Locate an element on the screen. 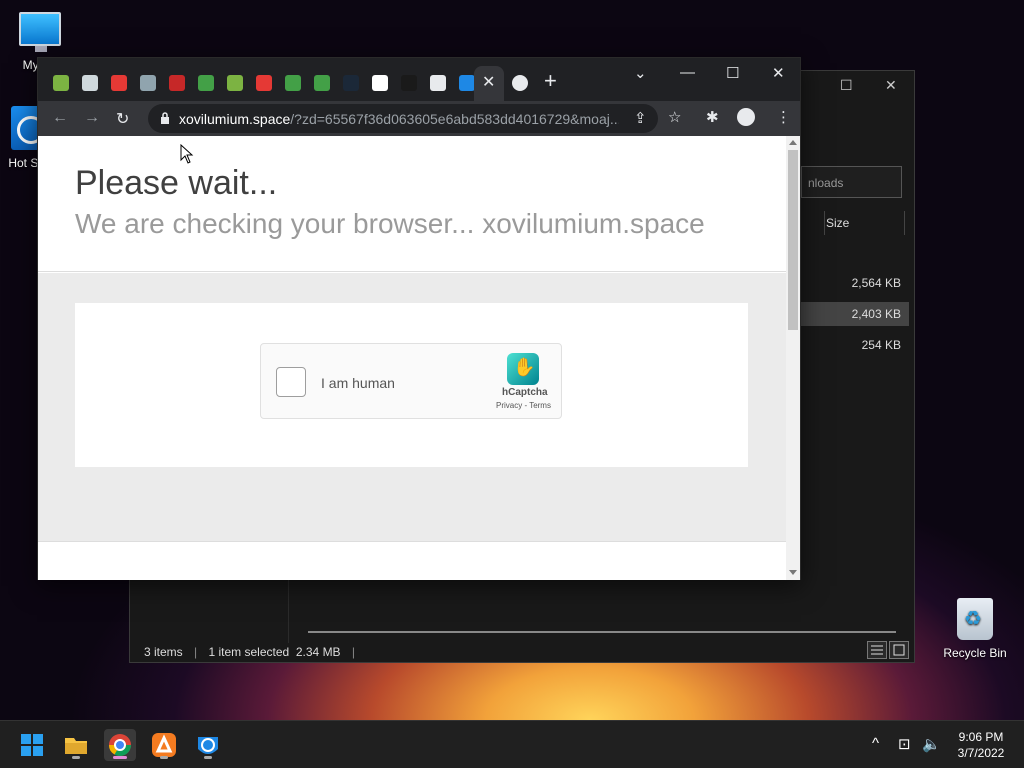 The height and width of the screenshot is (768, 1024). thumbnail-view-icon is located at coordinates (899, 650).